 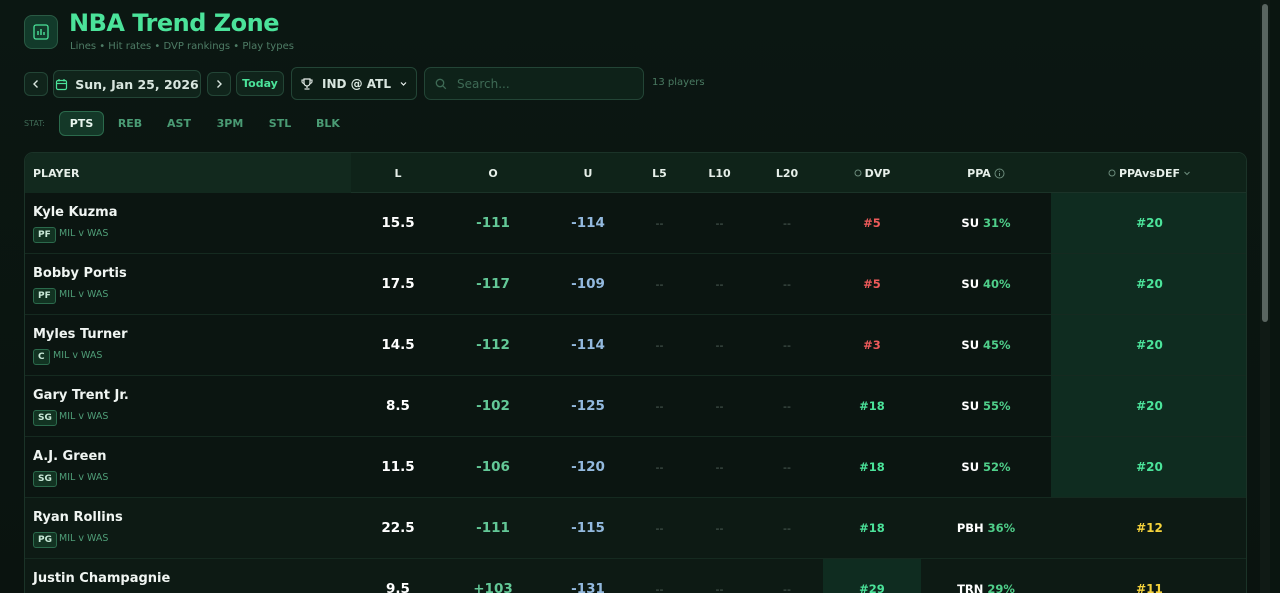 What do you see at coordinates (1149, 587) in the screenshot?
I see `ppavsdef-rank: #11` at bounding box center [1149, 587].